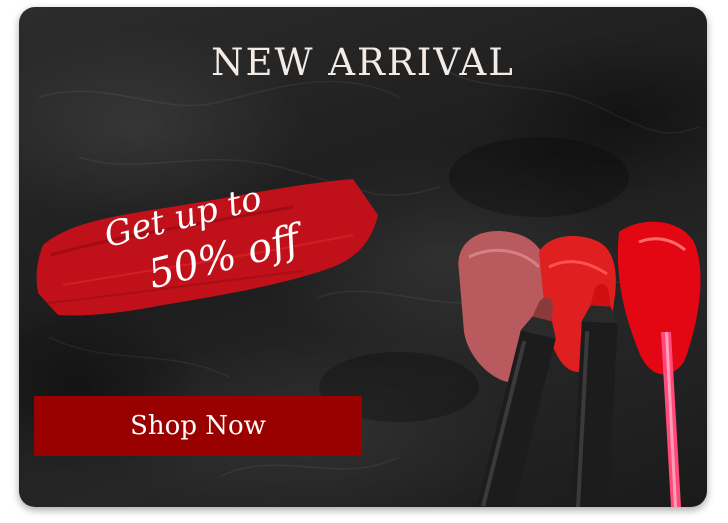 The image size is (728, 523). What do you see at coordinates (198, 426) in the screenshot?
I see `shop-now-button: Shop Now` at bounding box center [198, 426].